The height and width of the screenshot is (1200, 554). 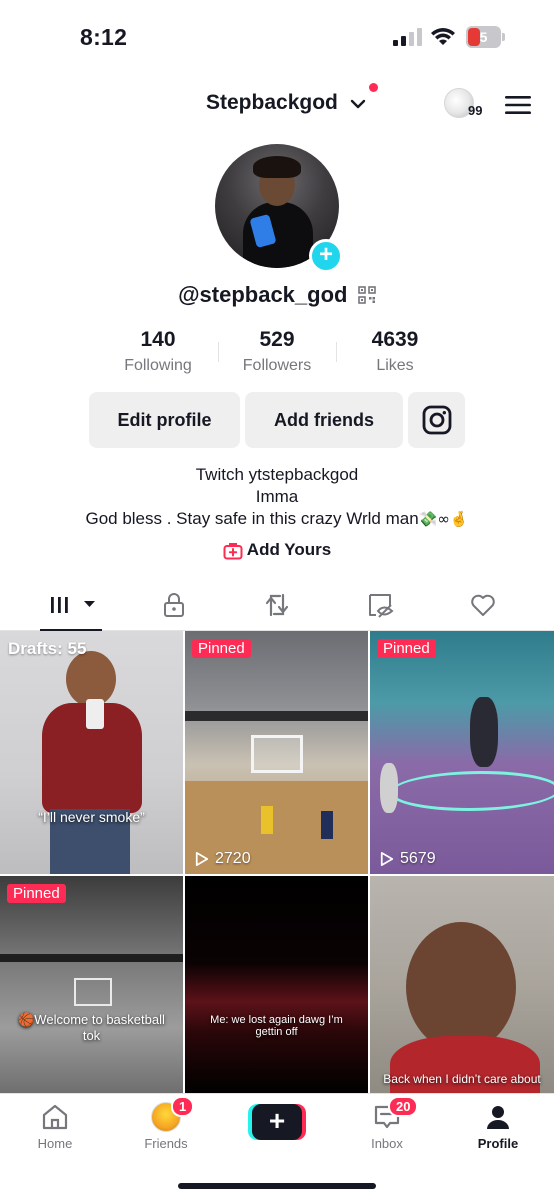 I want to click on tab-liked, so click(x=483, y=605).